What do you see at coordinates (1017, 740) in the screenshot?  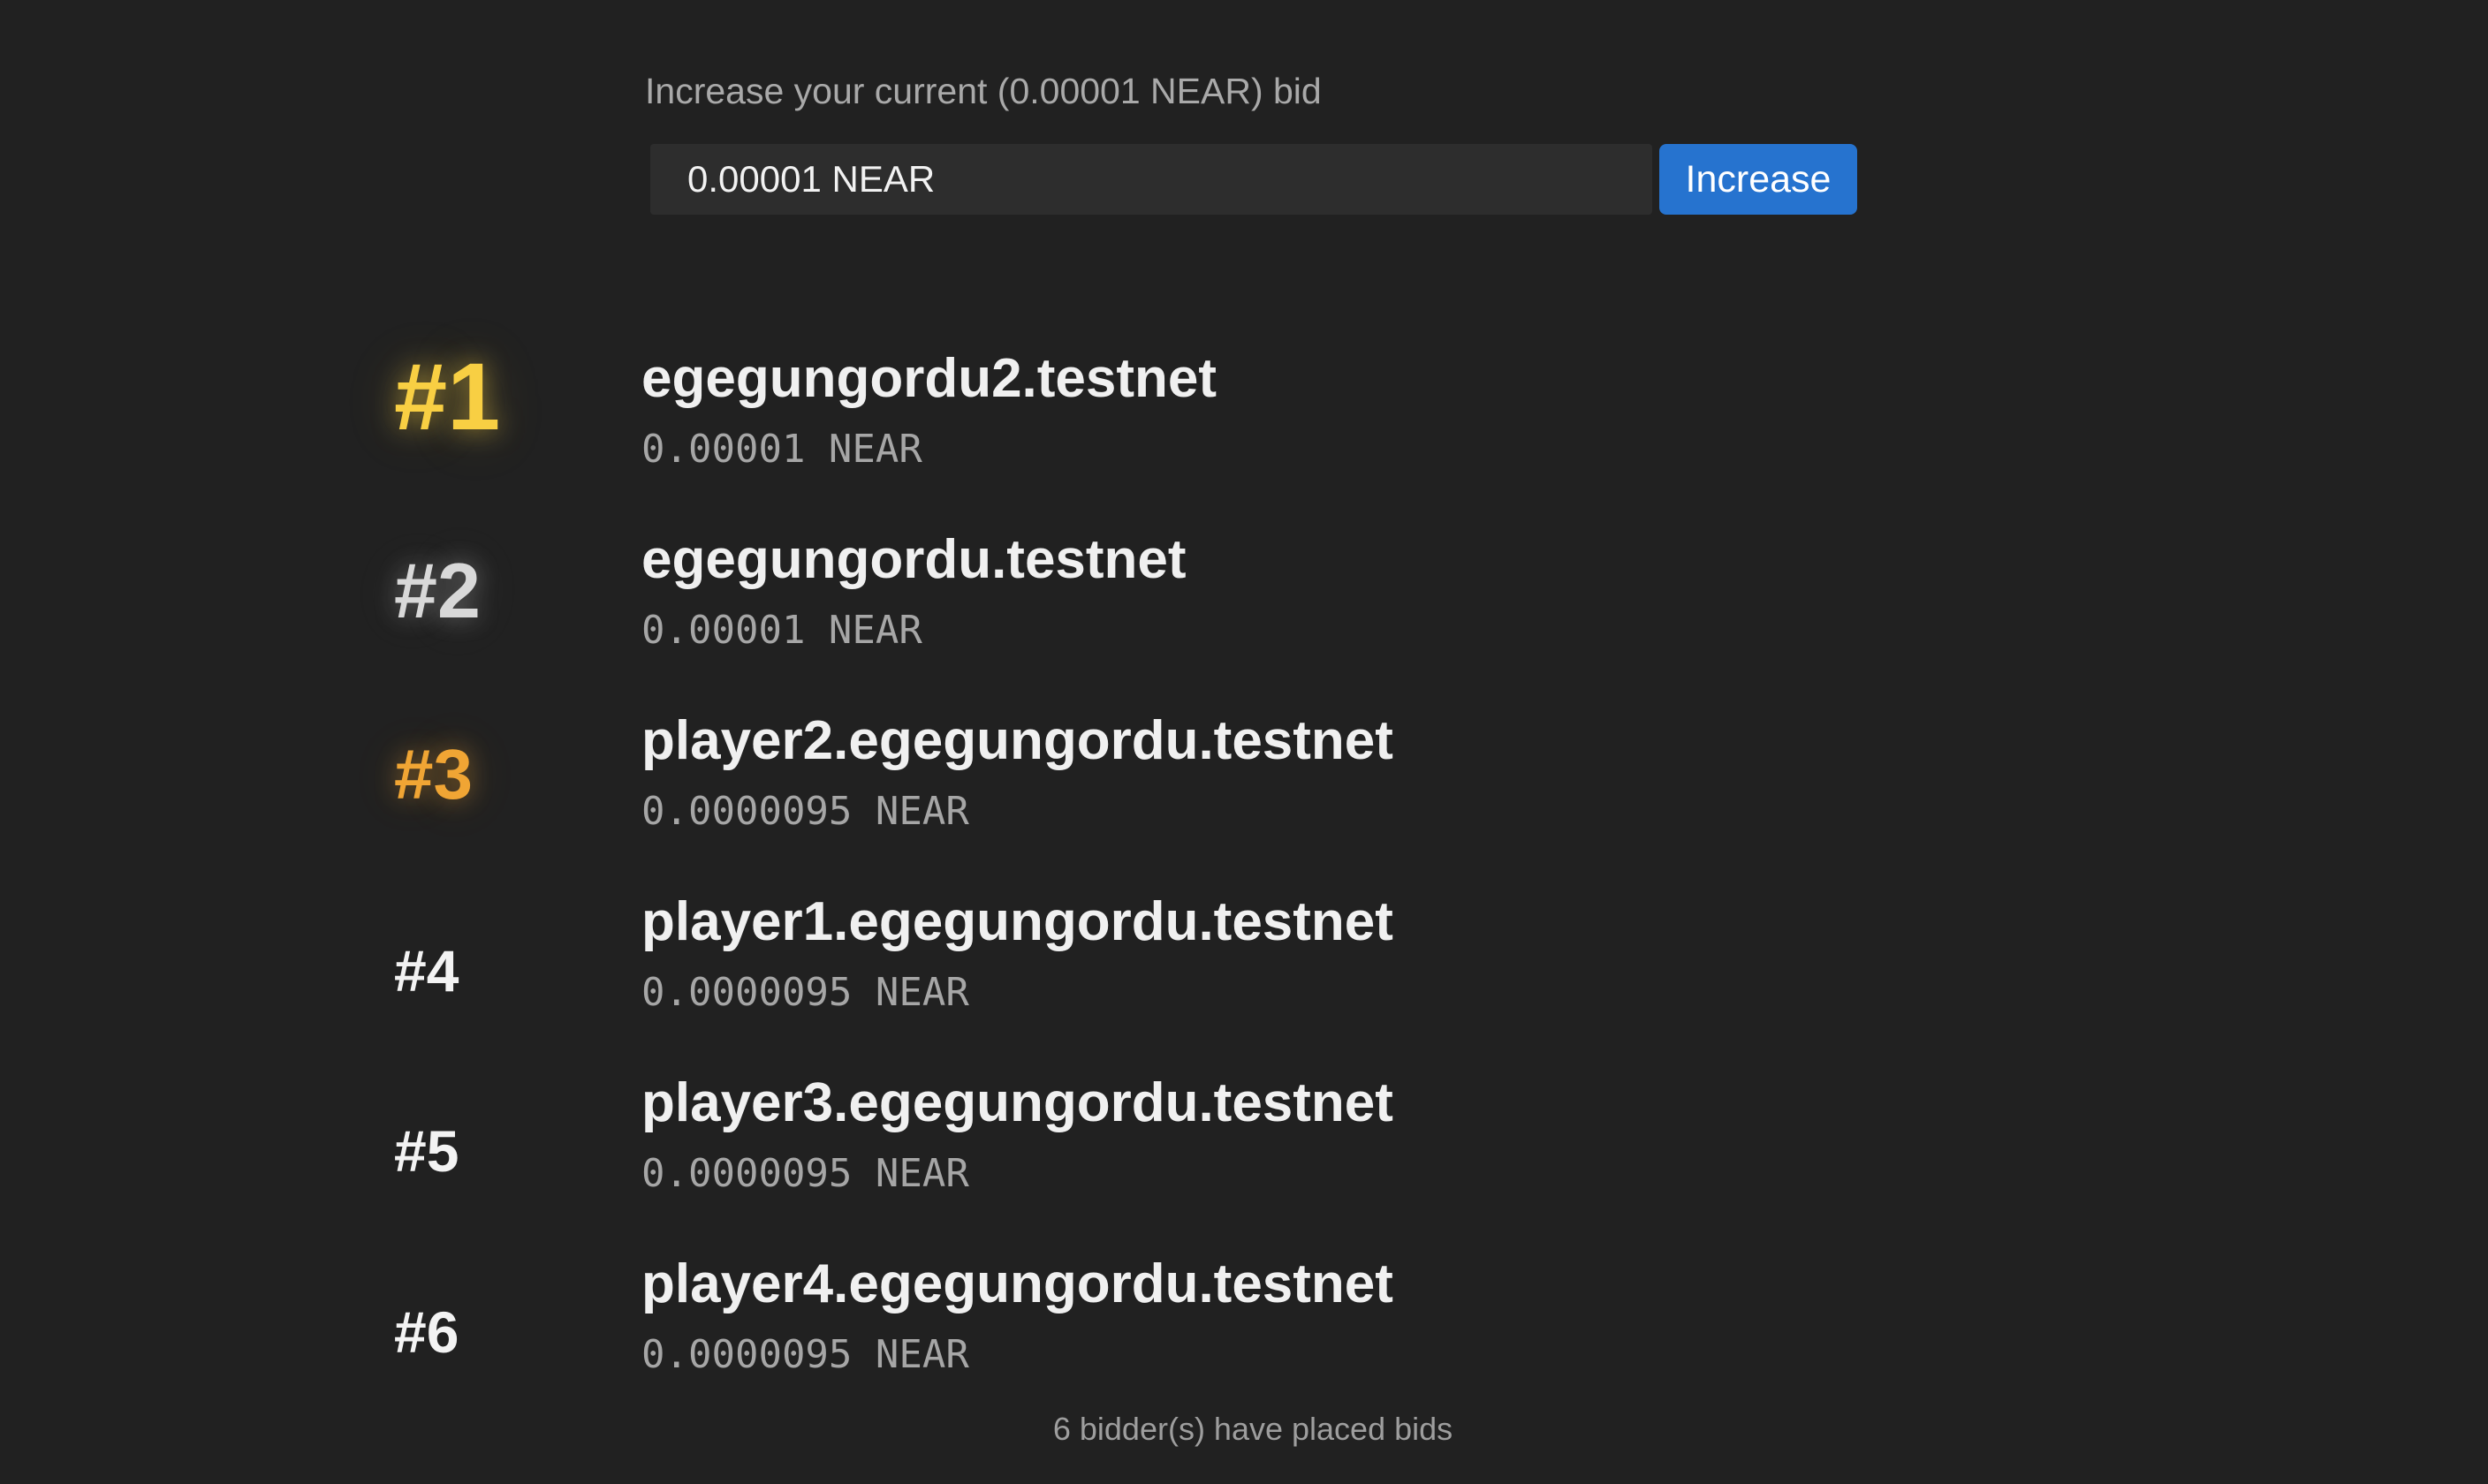 I see `bidder-name: player2.egegungordu.testnet` at bounding box center [1017, 740].